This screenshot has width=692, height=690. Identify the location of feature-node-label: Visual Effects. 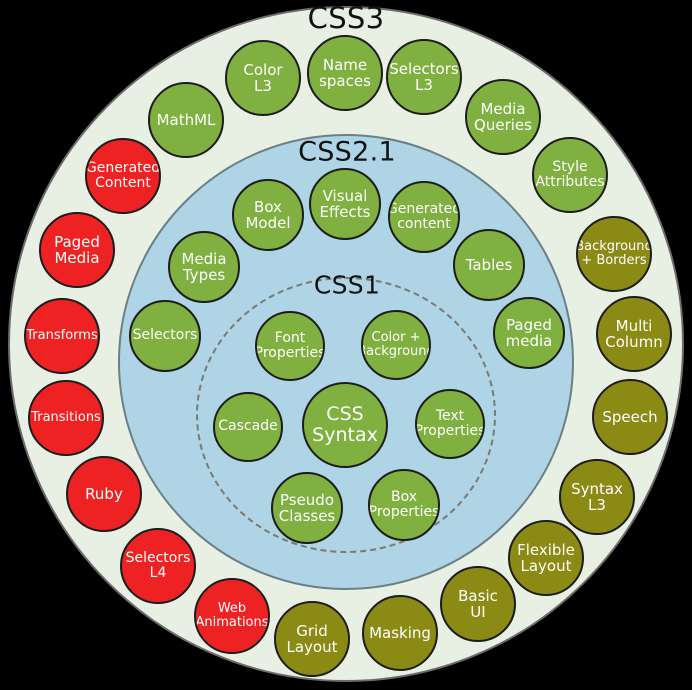
(345, 203).